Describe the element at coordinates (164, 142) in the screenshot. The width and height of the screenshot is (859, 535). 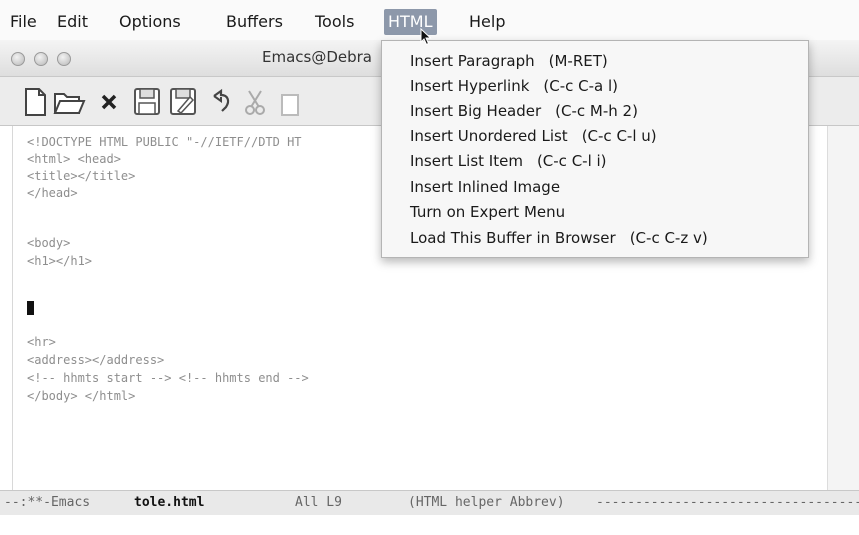
I see `code-line: <!DOCTYPE HTML PUBLIC "-//IETF//DTD HT` at that location.